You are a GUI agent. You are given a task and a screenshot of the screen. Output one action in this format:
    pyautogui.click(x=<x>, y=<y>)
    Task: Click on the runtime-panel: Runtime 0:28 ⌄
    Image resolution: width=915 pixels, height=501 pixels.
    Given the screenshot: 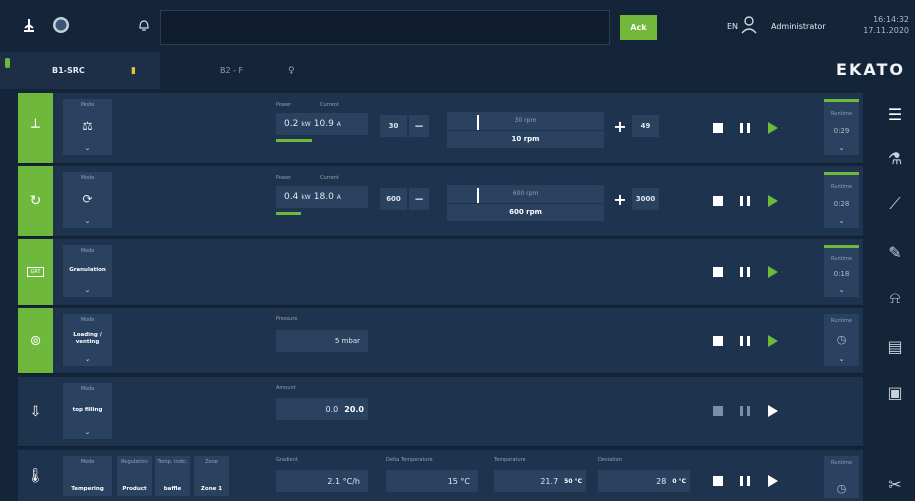 What is the action you would take?
    pyautogui.click(x=841, y=200)
    